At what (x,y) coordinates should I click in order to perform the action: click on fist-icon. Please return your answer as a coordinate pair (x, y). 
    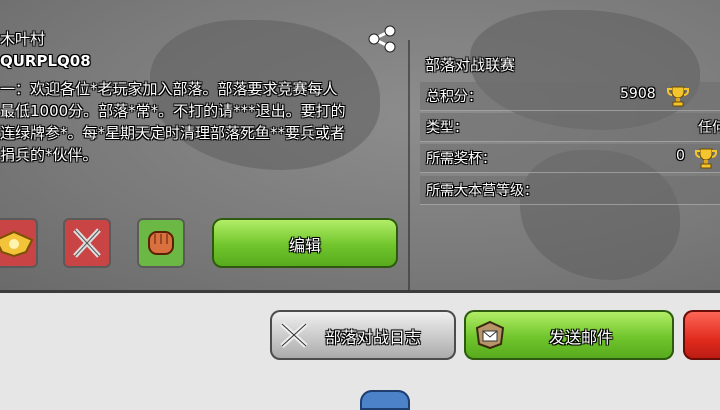
    Looking at the image, I should click on (161, 243).